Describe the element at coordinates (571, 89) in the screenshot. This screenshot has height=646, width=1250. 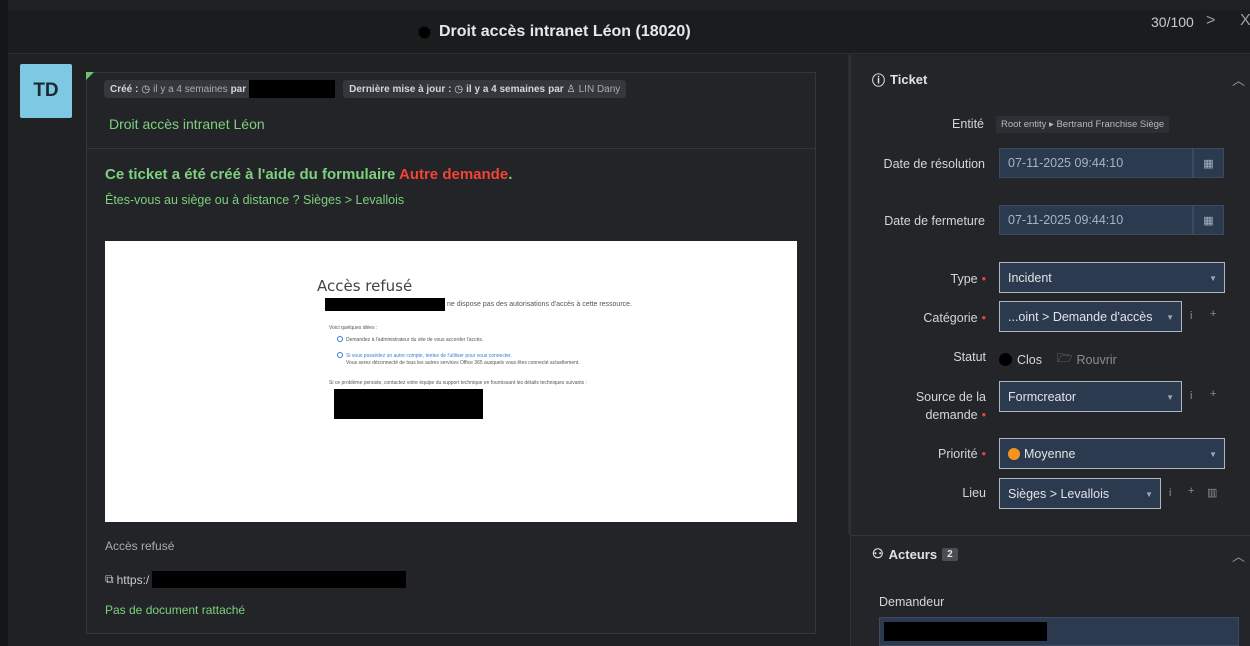
I see `user-icon: ♙` at that location.